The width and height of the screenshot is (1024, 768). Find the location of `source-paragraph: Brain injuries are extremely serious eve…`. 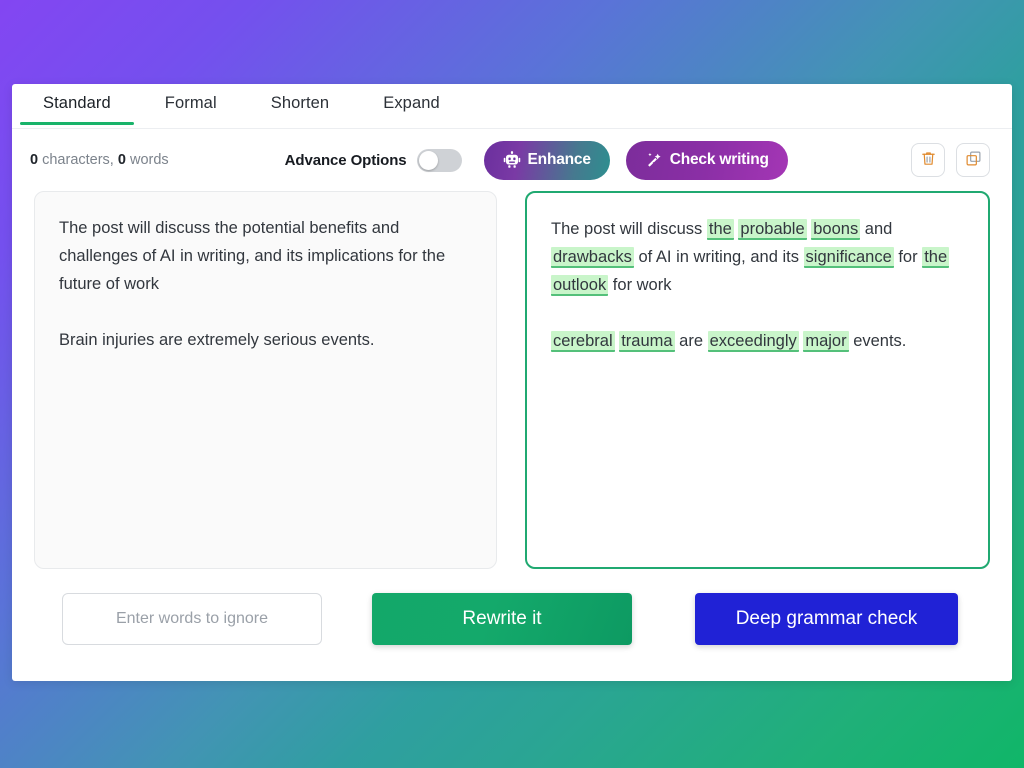

source-paragraph: Brain injuries are extremely serious eve… is located at coordinates (217, 340).